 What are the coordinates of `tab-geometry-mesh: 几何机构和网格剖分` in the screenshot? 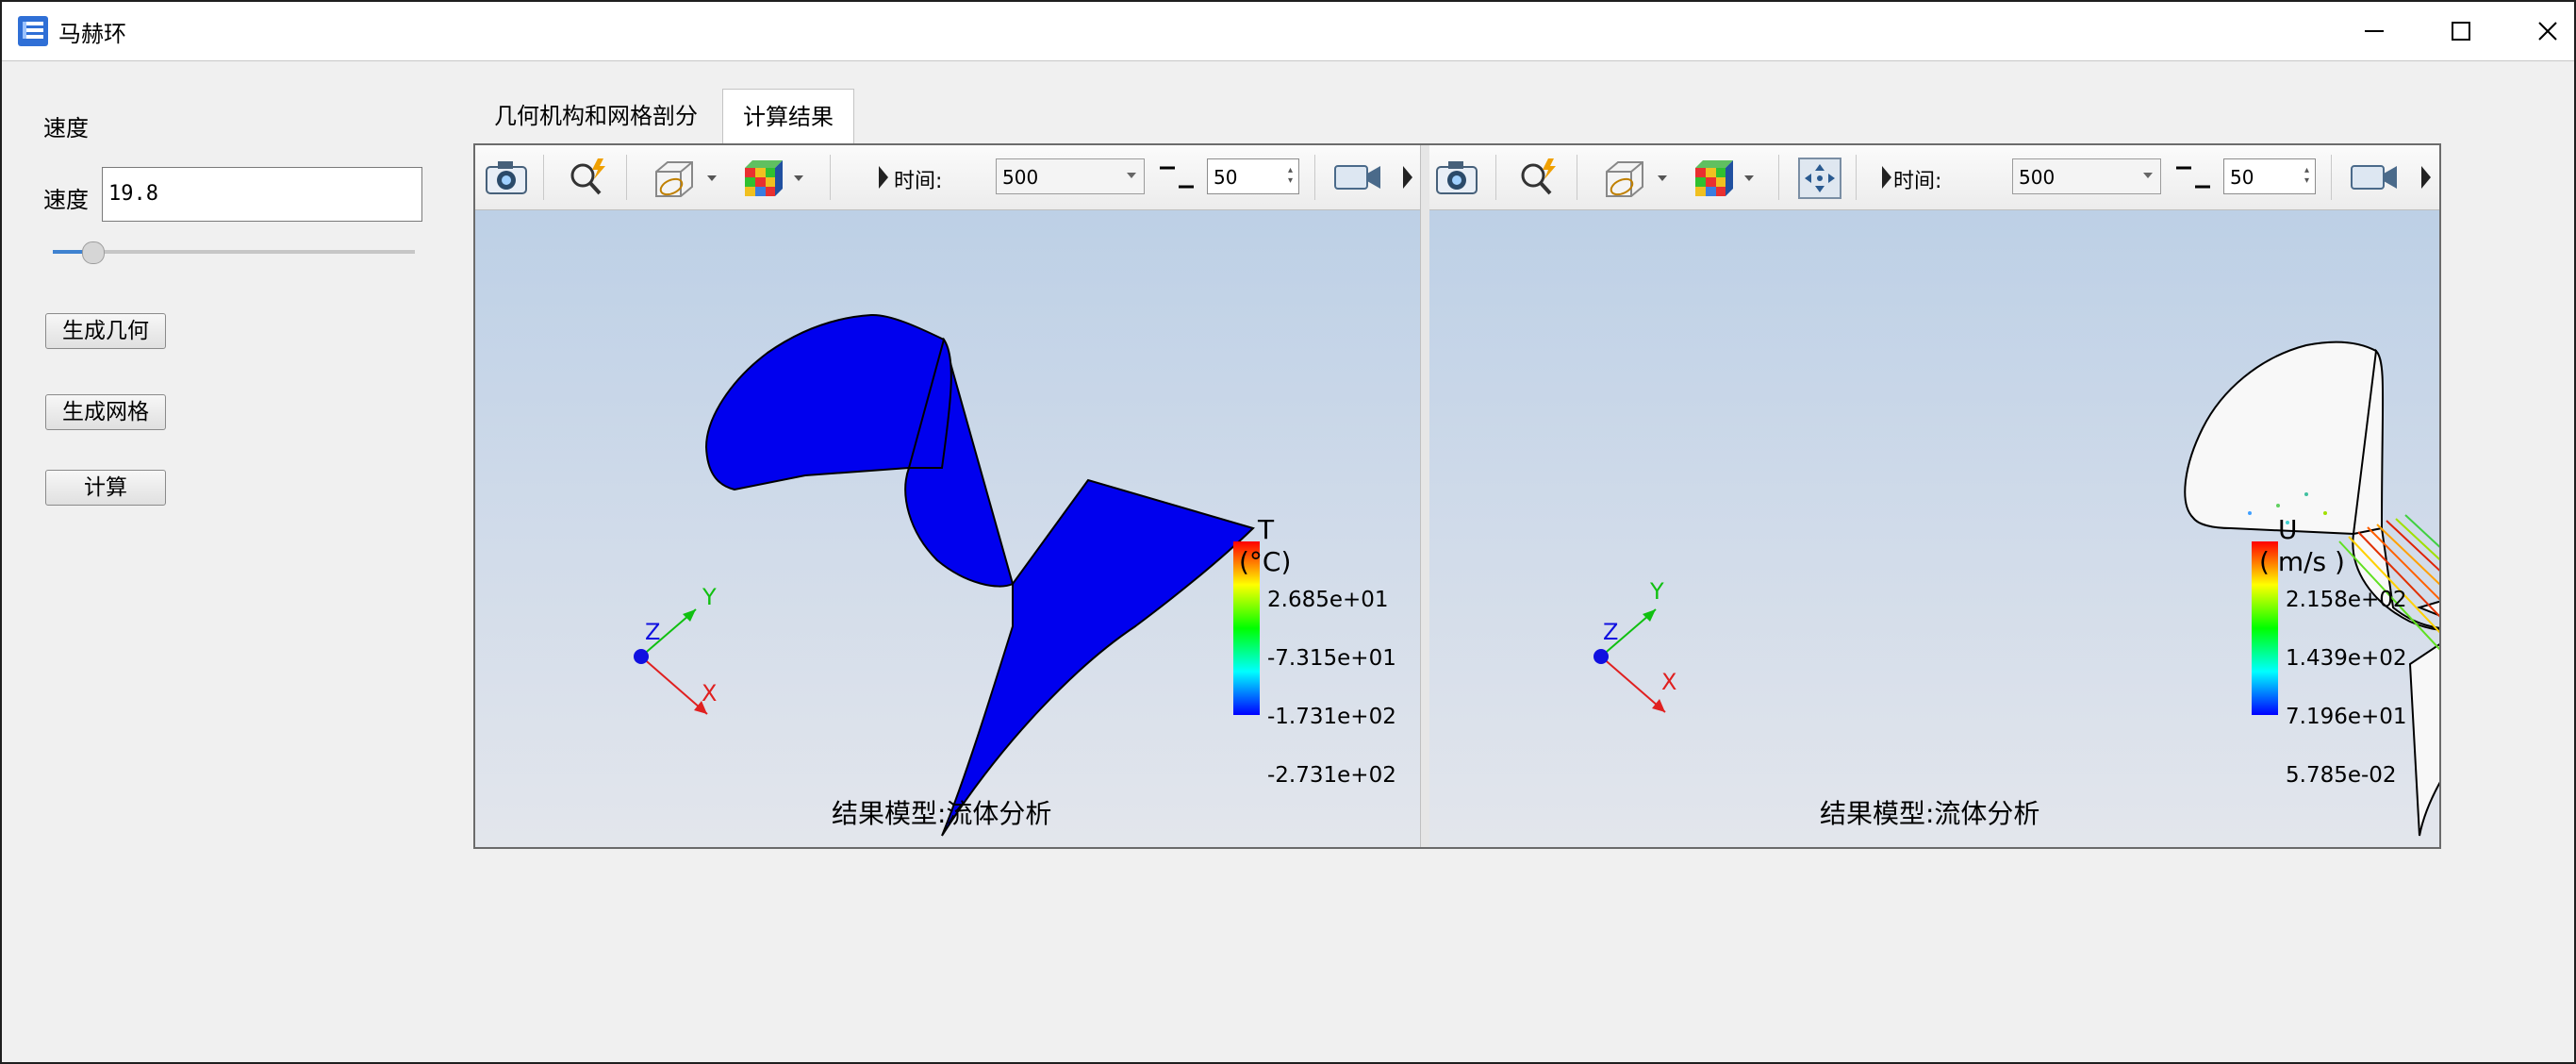 It's located at (596, 116).